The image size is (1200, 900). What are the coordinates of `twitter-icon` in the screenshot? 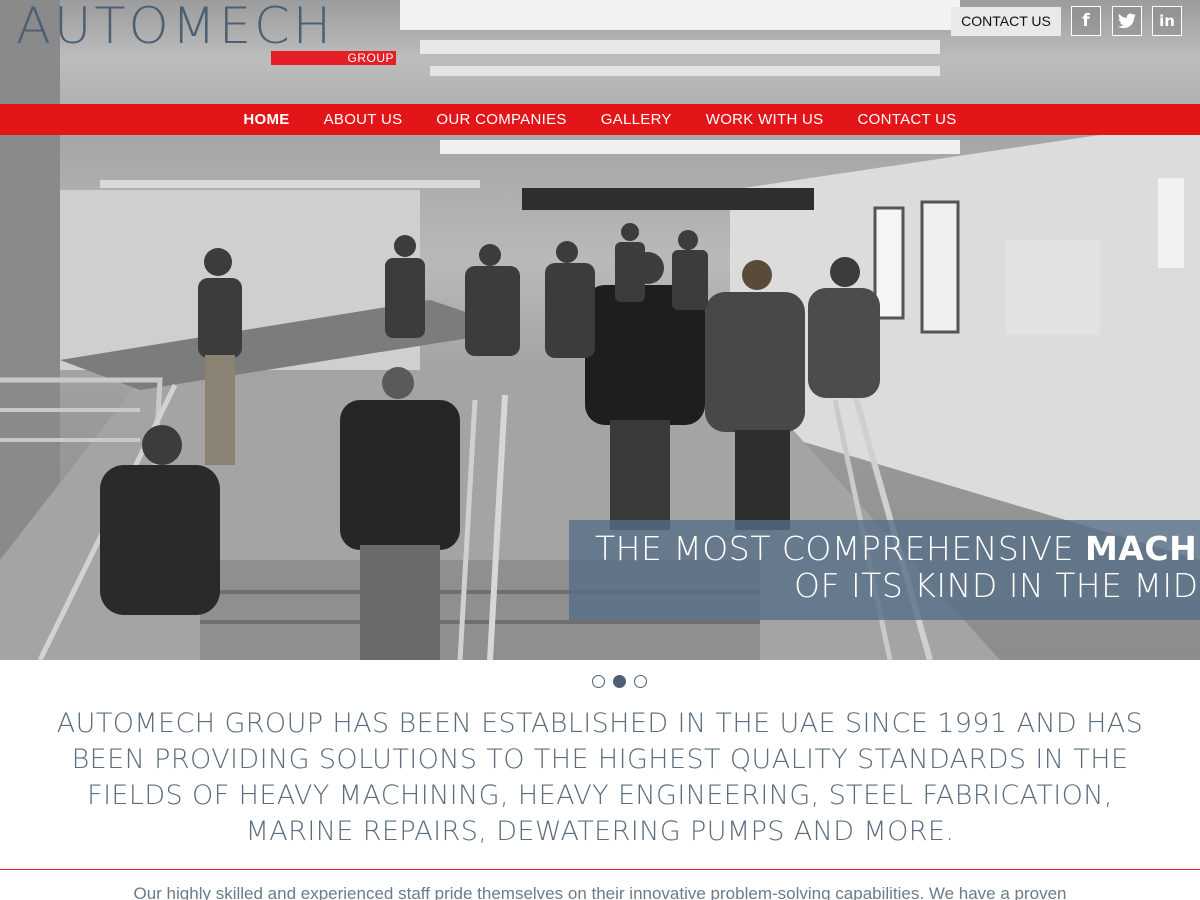 It's located at (1127, 21).